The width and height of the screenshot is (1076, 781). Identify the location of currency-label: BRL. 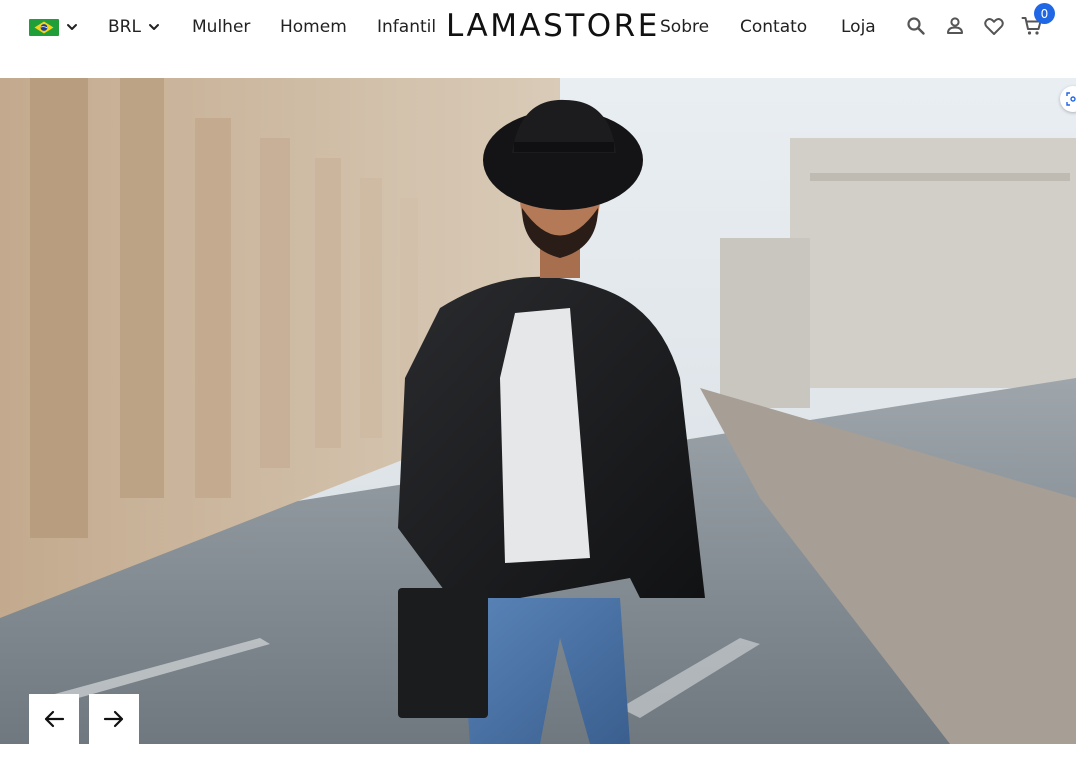
(124, 27).